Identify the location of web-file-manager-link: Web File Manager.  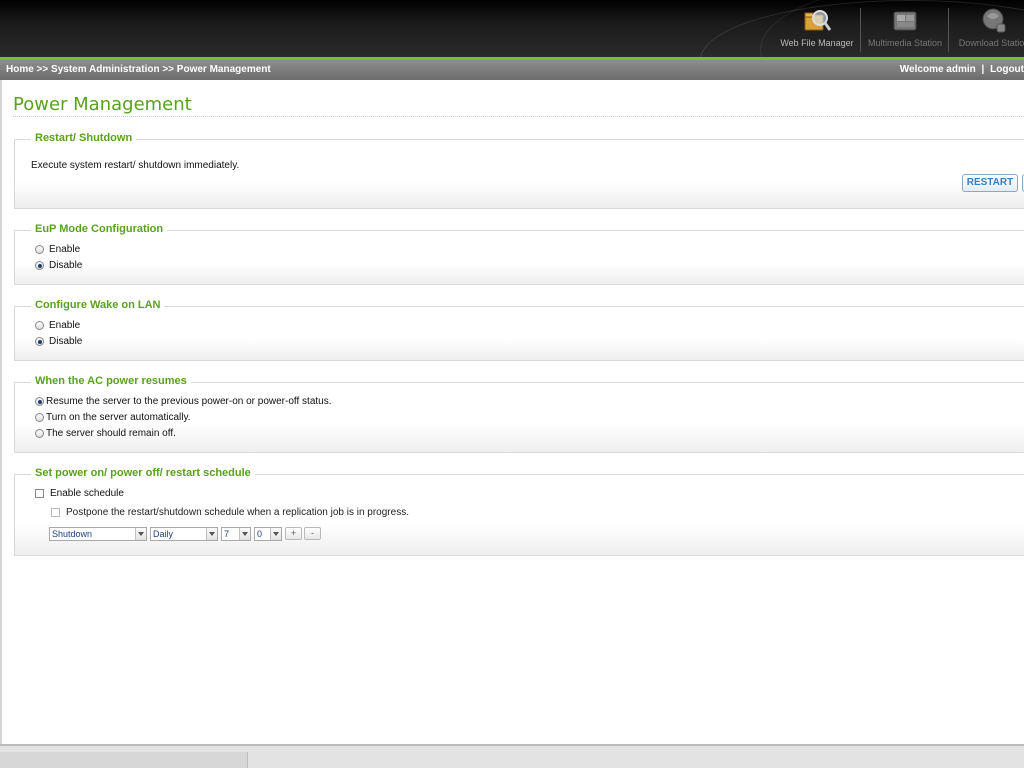
(817, 28).